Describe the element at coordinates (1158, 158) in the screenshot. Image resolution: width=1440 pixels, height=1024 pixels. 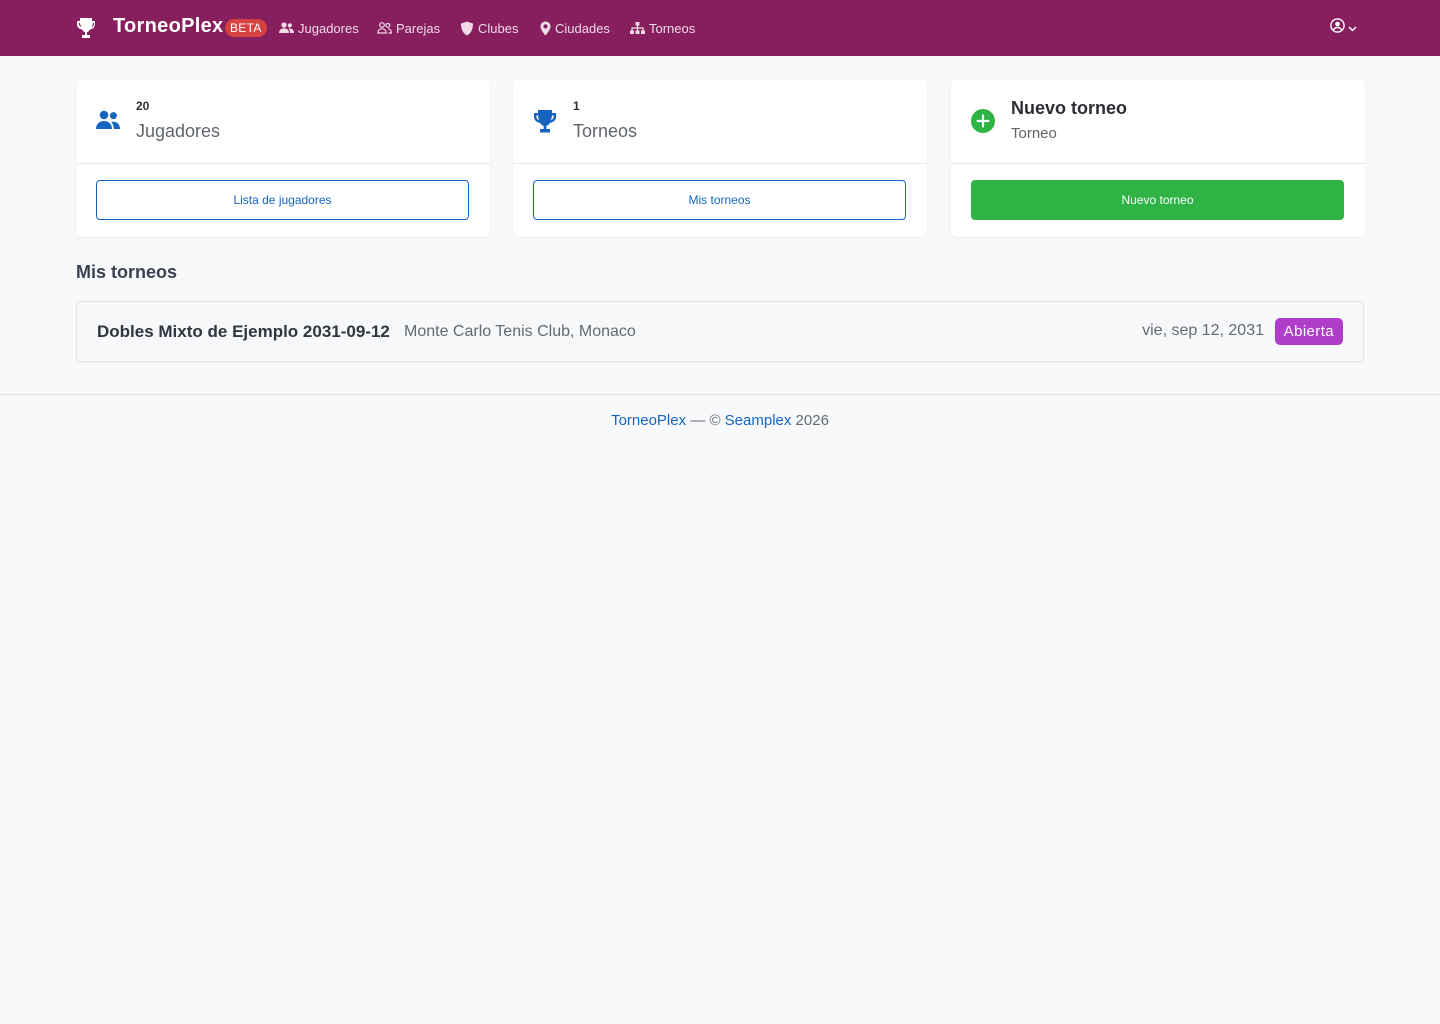
I see `new-tournament-card: Nuevo torneo Torneo Nuevo torneo` at that location.